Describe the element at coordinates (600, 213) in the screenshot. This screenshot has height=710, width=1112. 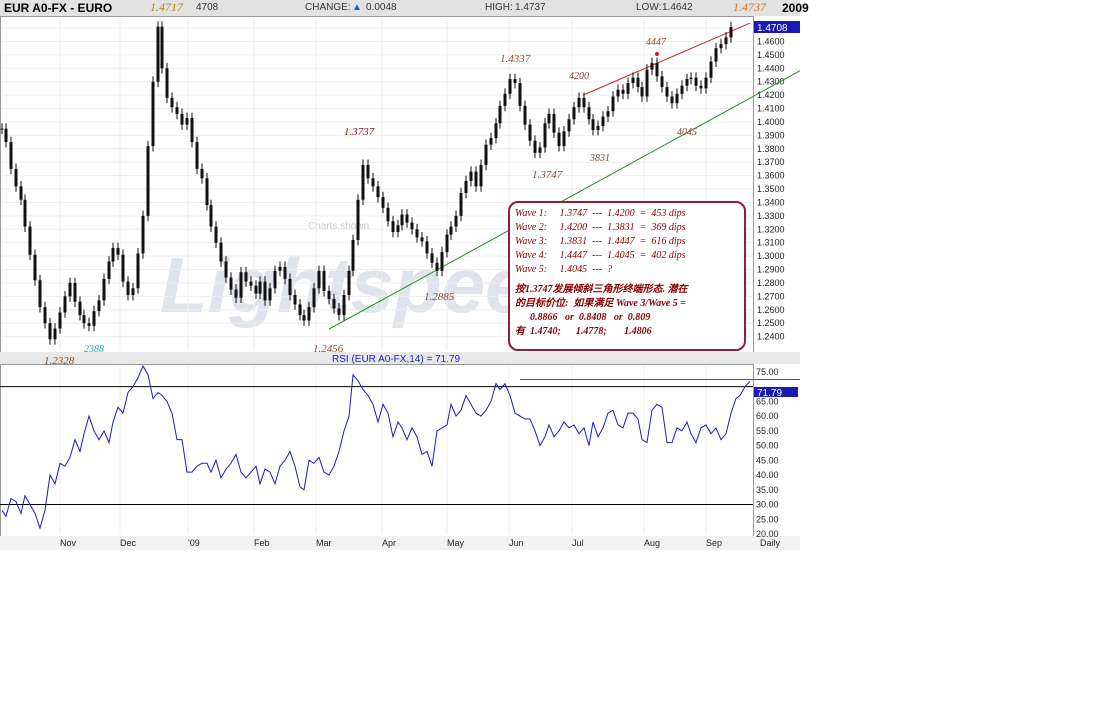
I see `wave-line-1: Wave 1: 1.3747 --- 1.4200 = 453 dips` at that location.